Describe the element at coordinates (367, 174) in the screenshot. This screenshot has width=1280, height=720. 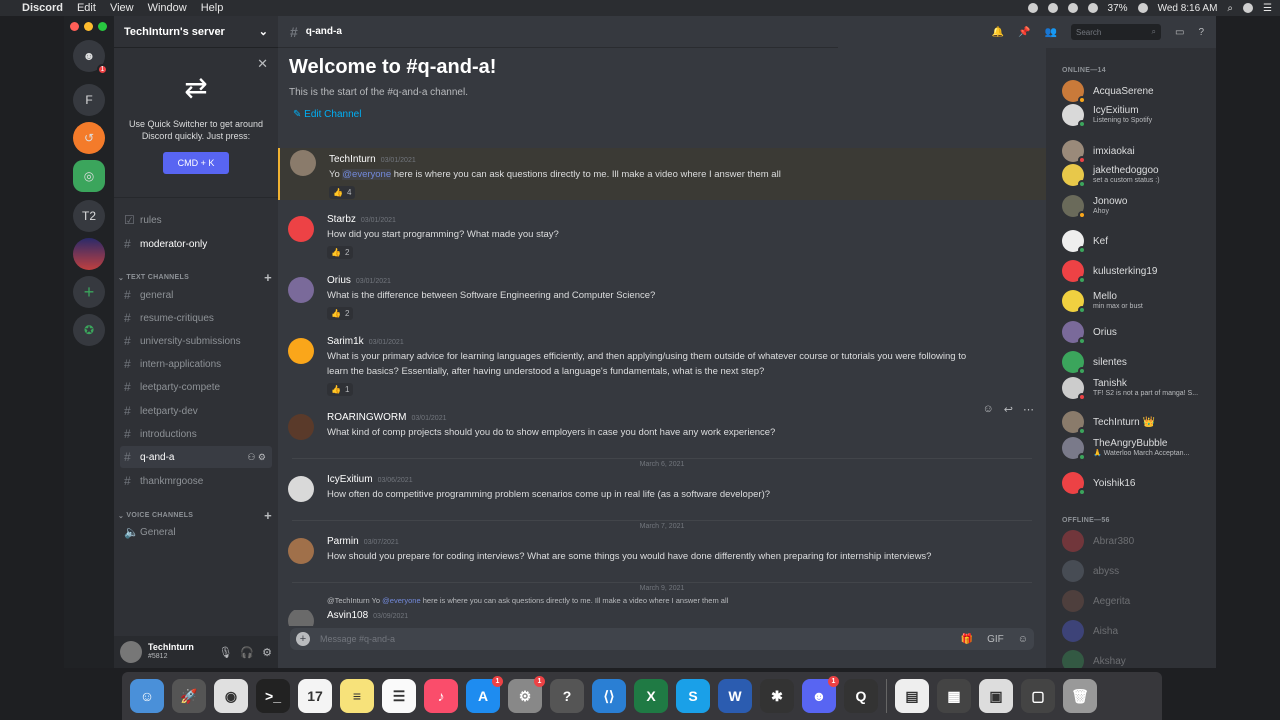
I see `mention: @everyone` at that location.